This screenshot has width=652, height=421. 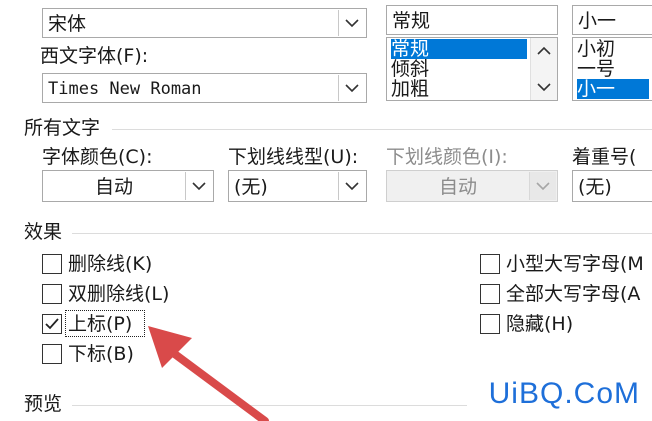 What do you see at coordinates (204, 23) in the screenshot?
I see `chinese-font-combobox: 宋体` at bounding box center [204, 23].